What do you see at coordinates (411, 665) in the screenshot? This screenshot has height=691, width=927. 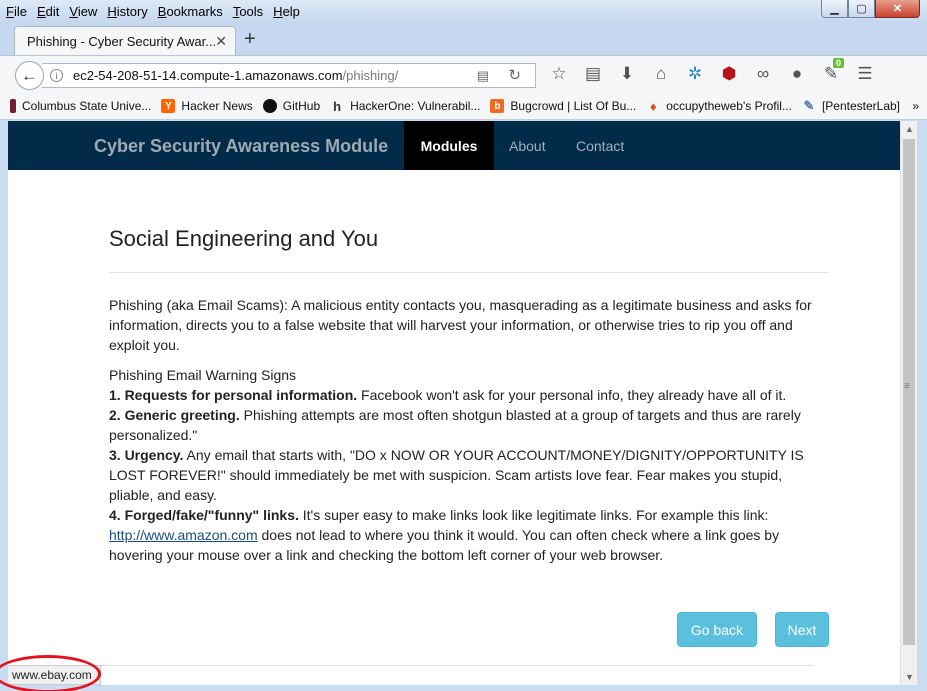 I see `footer-divider` at bounding box center [411, 665].